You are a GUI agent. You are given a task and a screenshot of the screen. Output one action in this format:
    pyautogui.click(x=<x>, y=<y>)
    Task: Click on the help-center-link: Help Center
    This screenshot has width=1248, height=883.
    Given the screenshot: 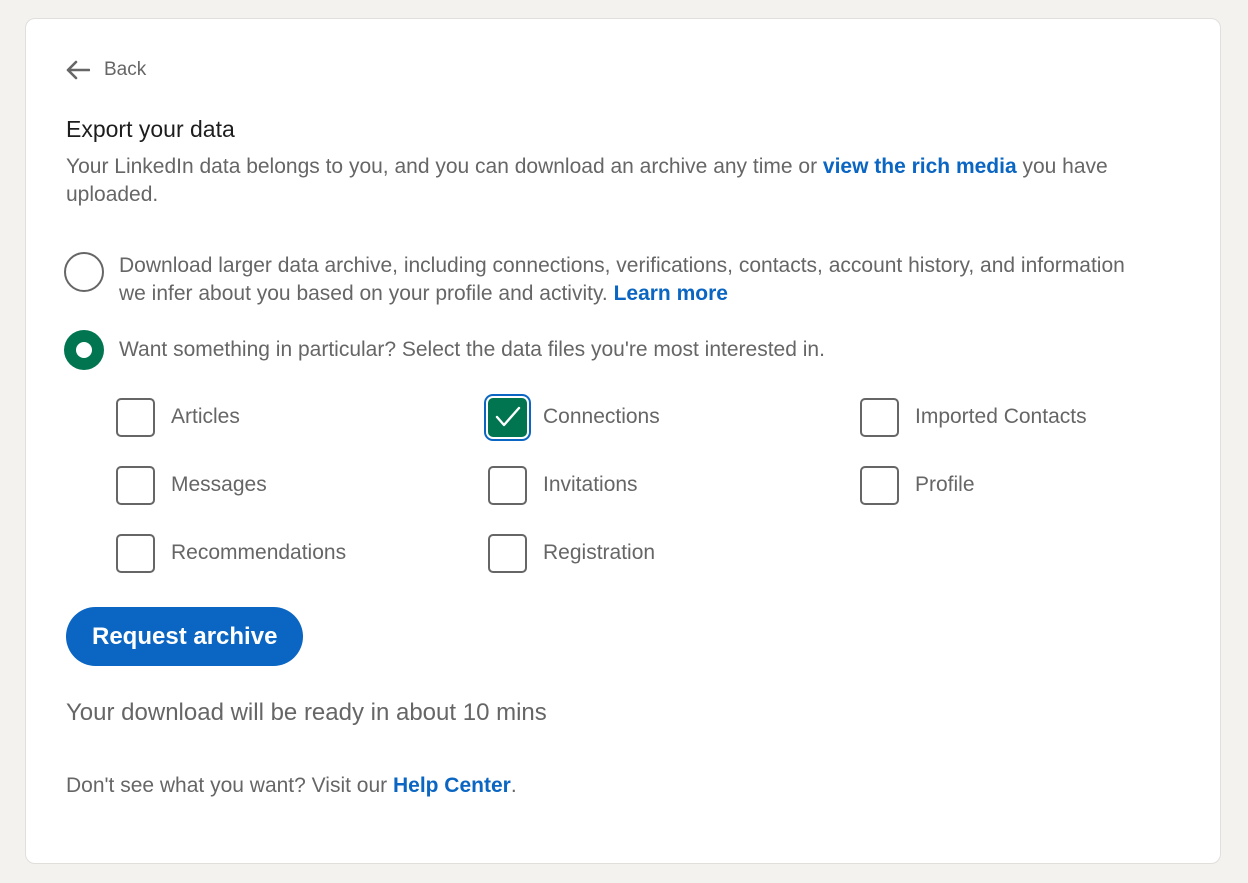 What is the action you would take?
    pyautogui.click(x=452, y=785)
    